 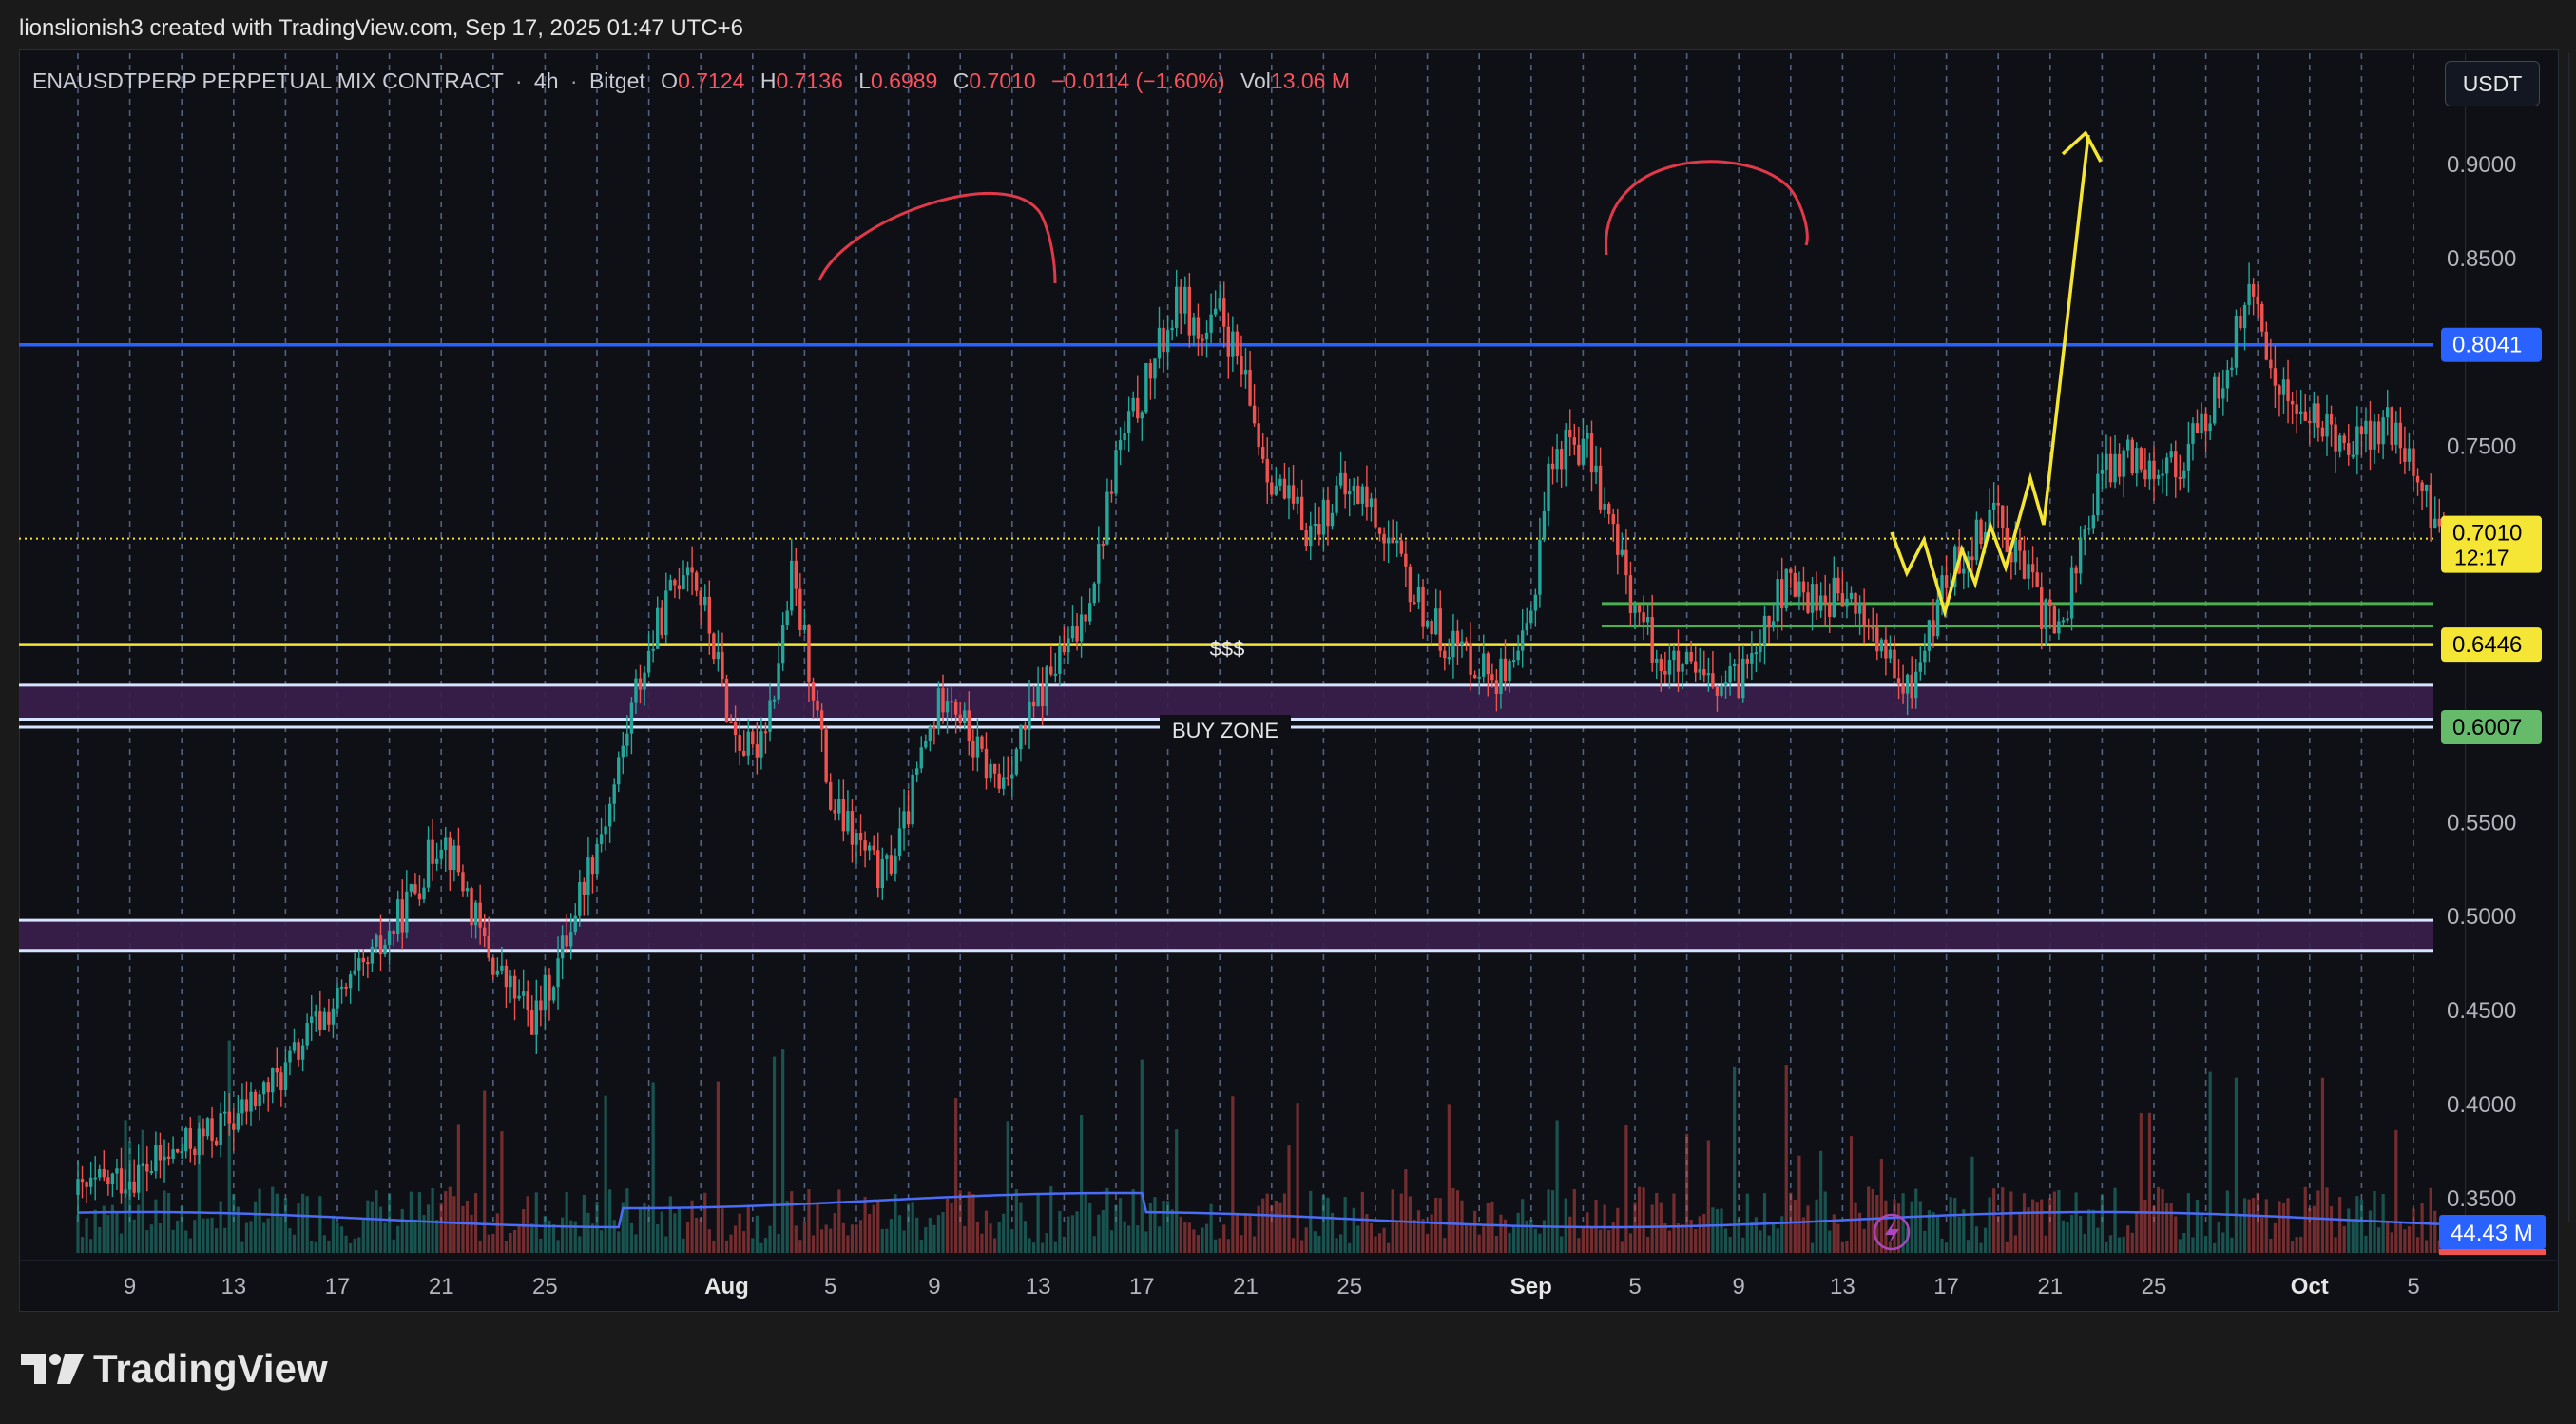 I want to click on x-tick-label: 13, so click(x=234, y=1286).